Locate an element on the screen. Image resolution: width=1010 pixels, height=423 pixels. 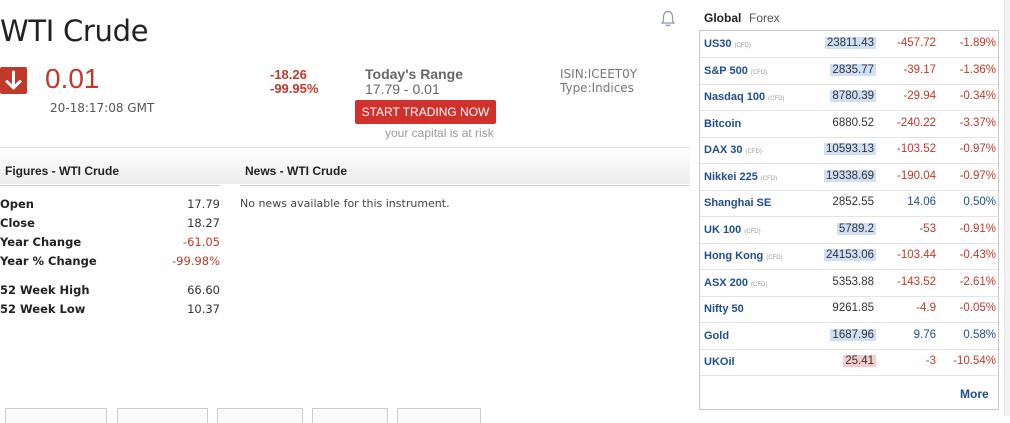
more-link: More is located at coordinates (974, 394).